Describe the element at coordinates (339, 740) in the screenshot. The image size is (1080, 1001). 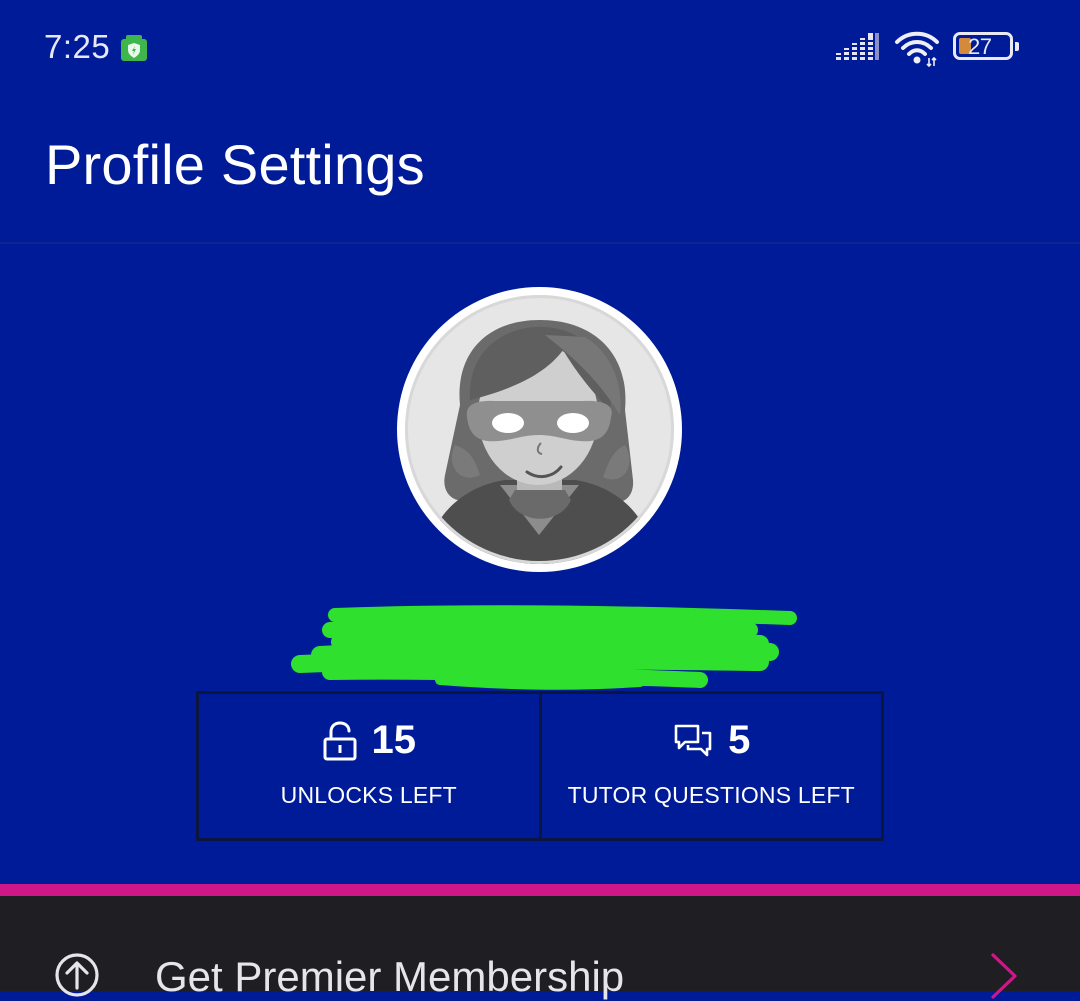
I see `unlock-icon` at that location.